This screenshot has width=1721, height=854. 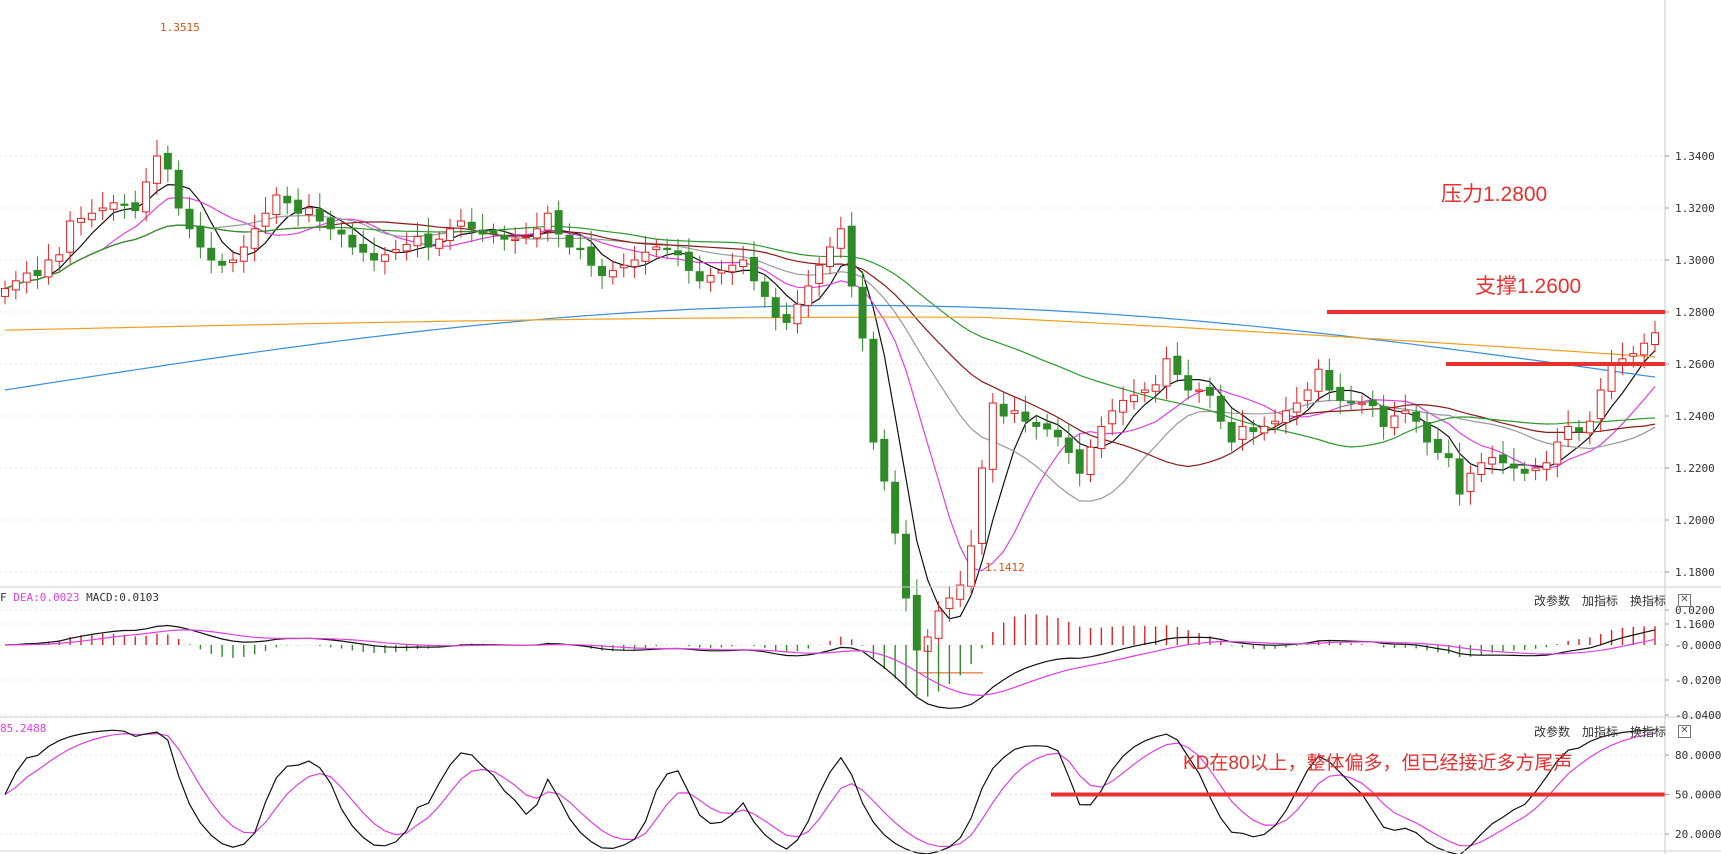 I want to click on kd-close-icon: ✕, so click(x=1684, y=731).